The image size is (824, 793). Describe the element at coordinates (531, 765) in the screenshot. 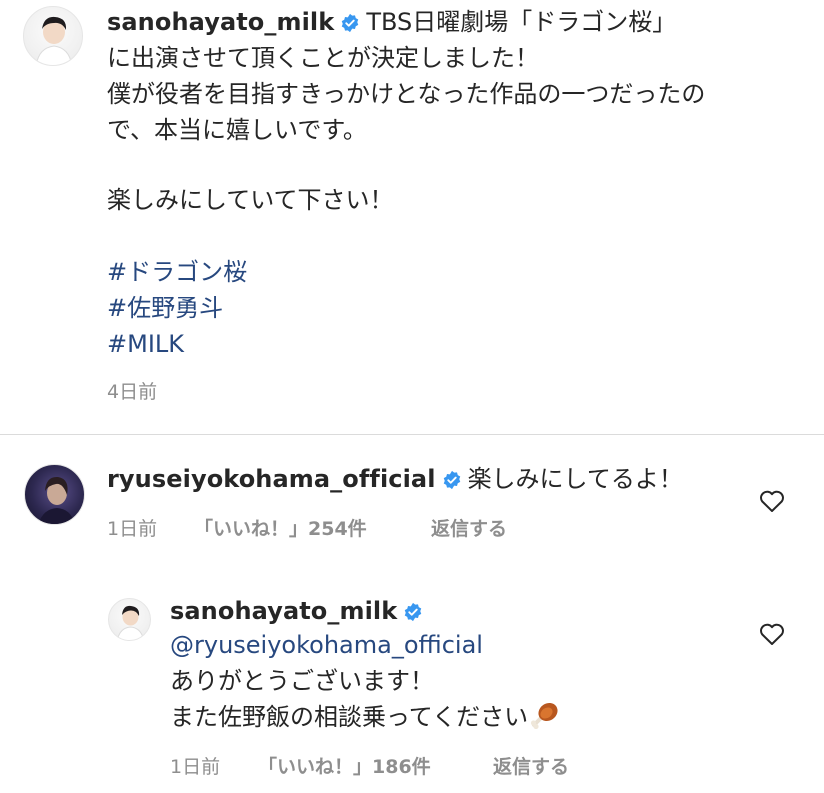

I see `reply-reply-button: 返信する` at that location.